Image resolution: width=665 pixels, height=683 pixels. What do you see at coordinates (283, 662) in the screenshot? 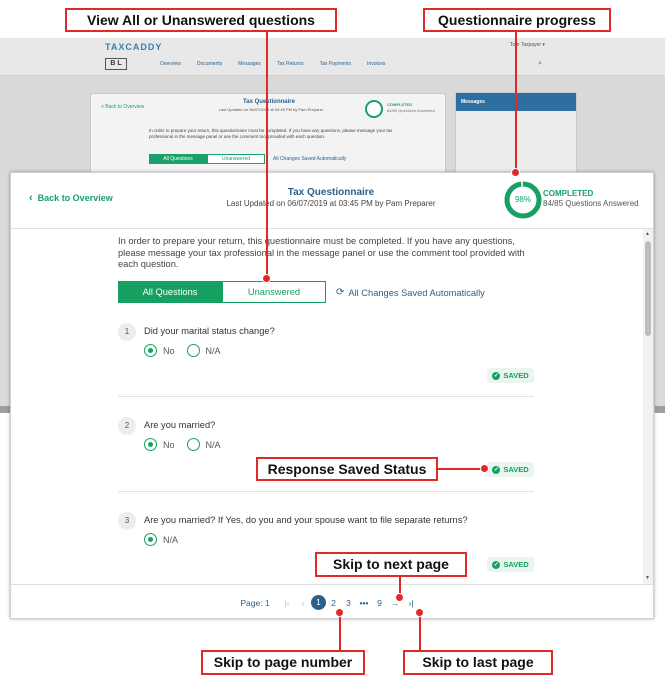
I see `callout-page-number: Skip to page number` at bounding box center [283, 662].